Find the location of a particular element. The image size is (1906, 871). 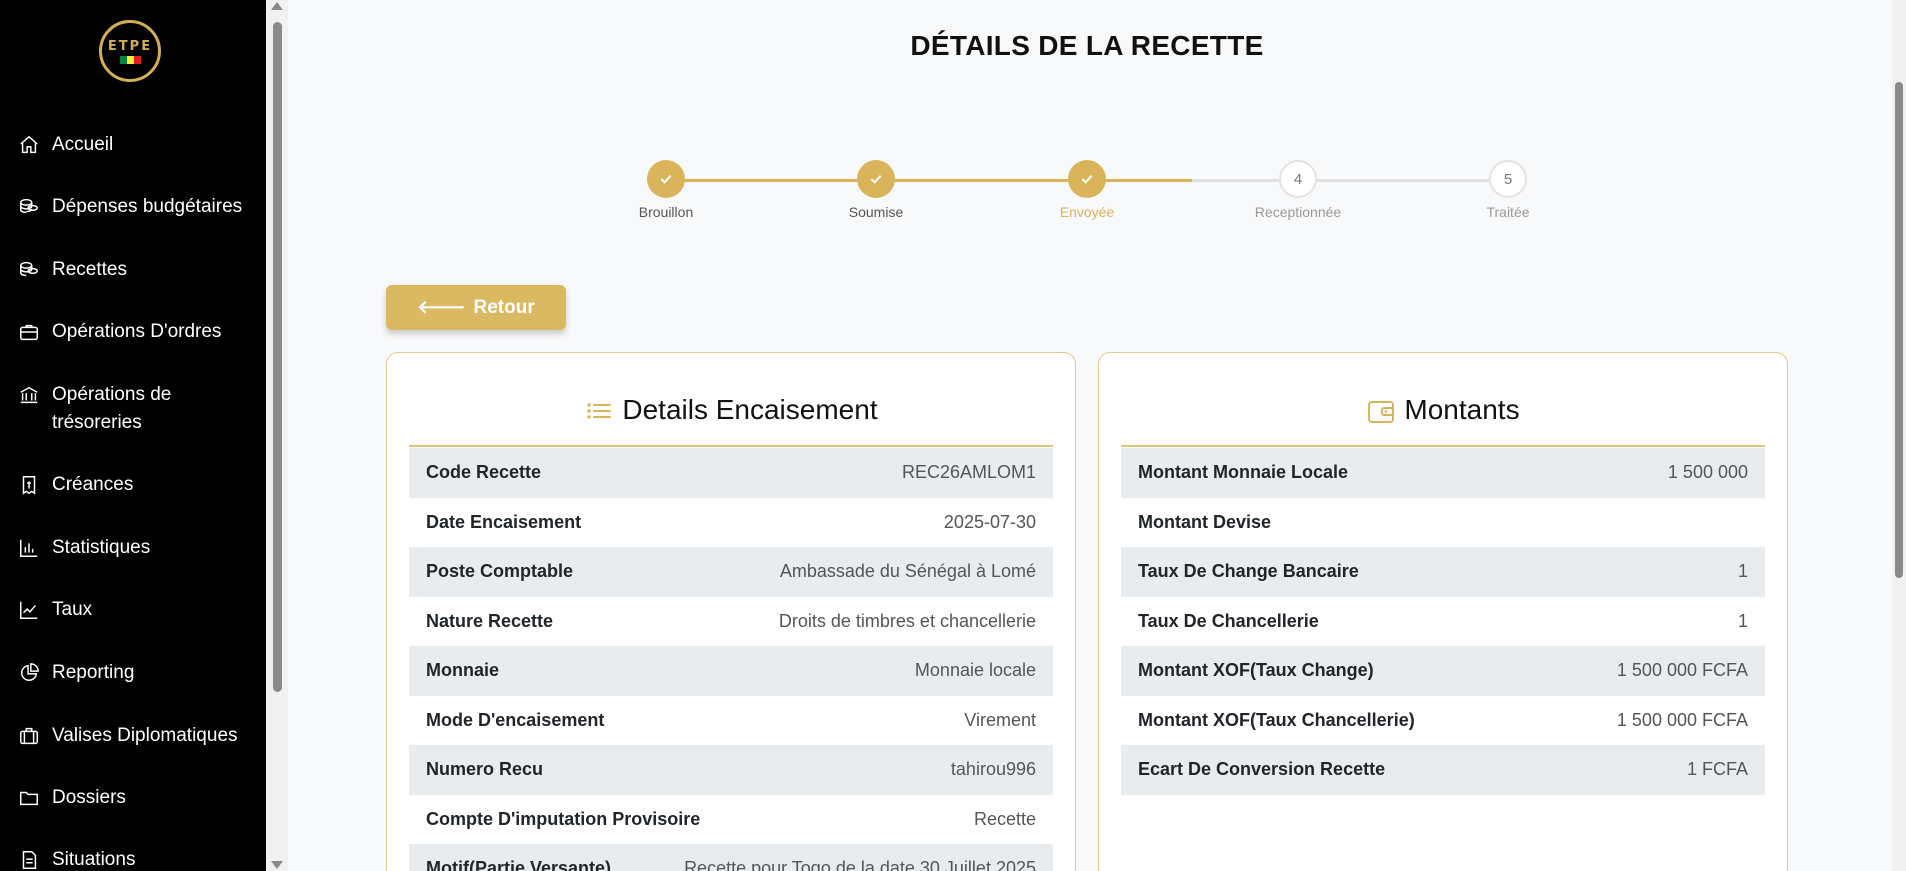

row-value: 1 is located at coordinates (1742, 571).